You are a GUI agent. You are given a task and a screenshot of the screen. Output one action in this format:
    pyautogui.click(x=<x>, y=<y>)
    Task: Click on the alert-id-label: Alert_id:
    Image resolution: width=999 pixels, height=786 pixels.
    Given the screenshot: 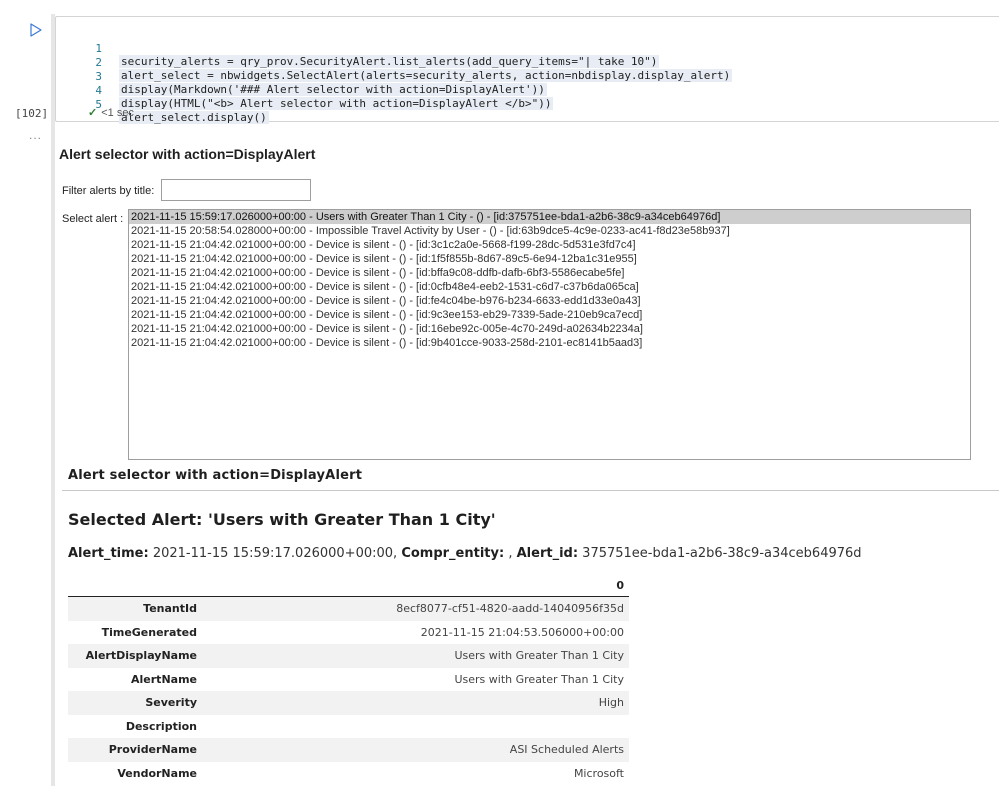 What is the action you would take?
    pyautogui.click(x=547, y=553)
    